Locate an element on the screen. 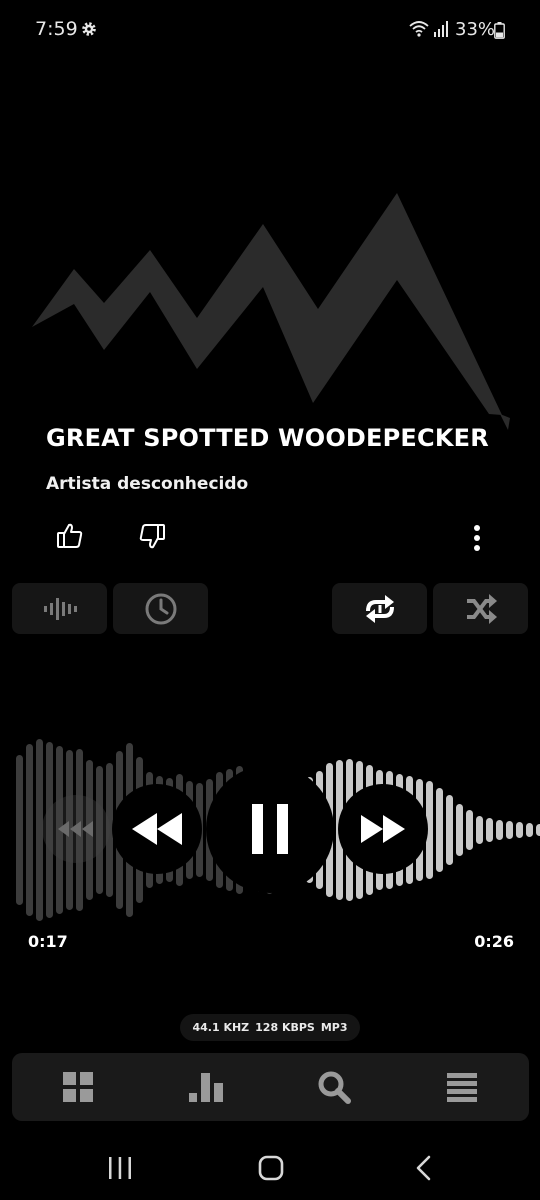  nav-stats-button is located at coordinates (206, 1087).